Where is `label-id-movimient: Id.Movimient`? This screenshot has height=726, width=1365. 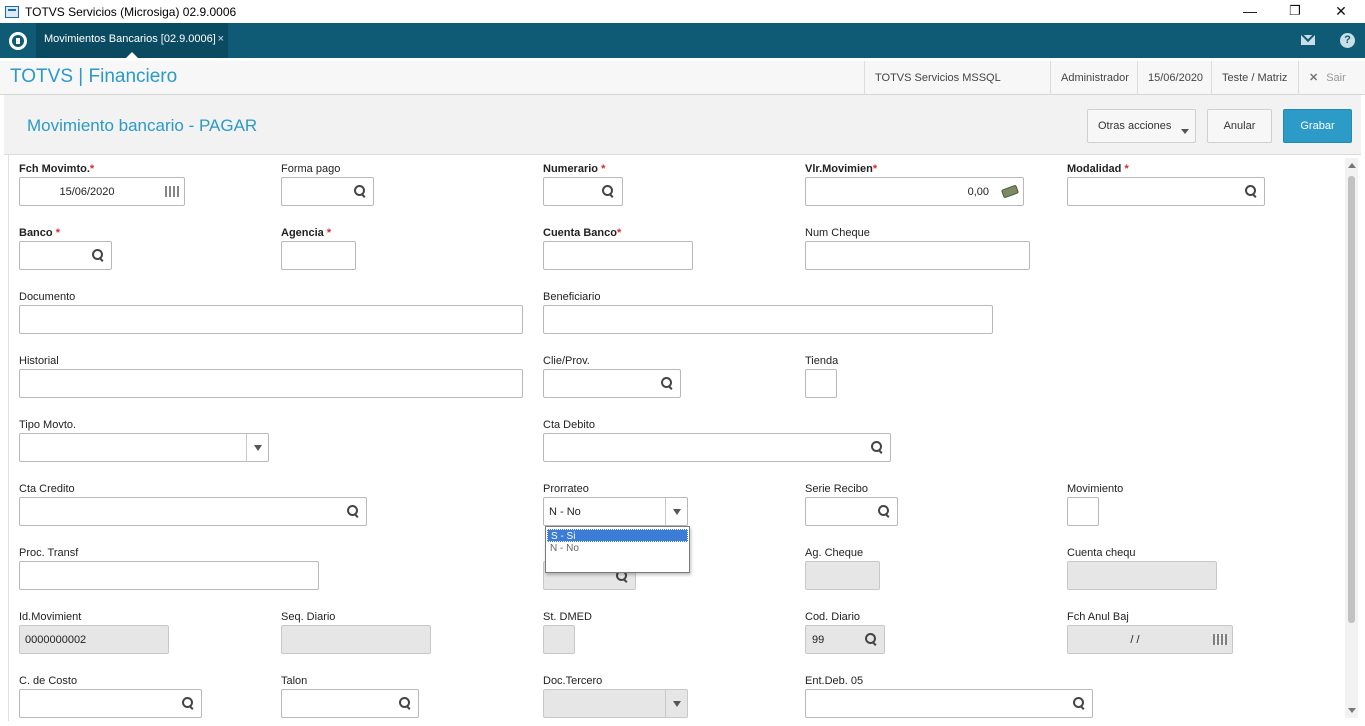 label-id-movimient: Id.Movimient is located at coordinates (50, 617).